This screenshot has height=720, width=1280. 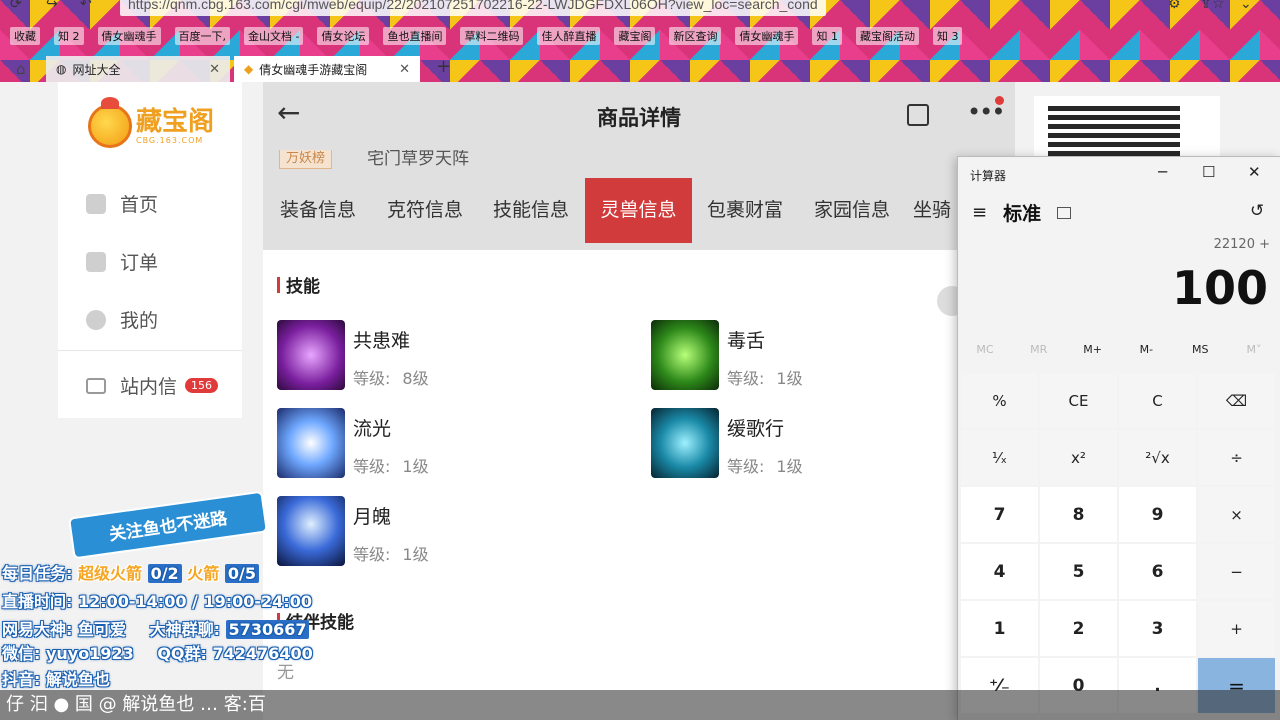 I want to click on extension-icon: ⚙, so click(x=1174, y=6).